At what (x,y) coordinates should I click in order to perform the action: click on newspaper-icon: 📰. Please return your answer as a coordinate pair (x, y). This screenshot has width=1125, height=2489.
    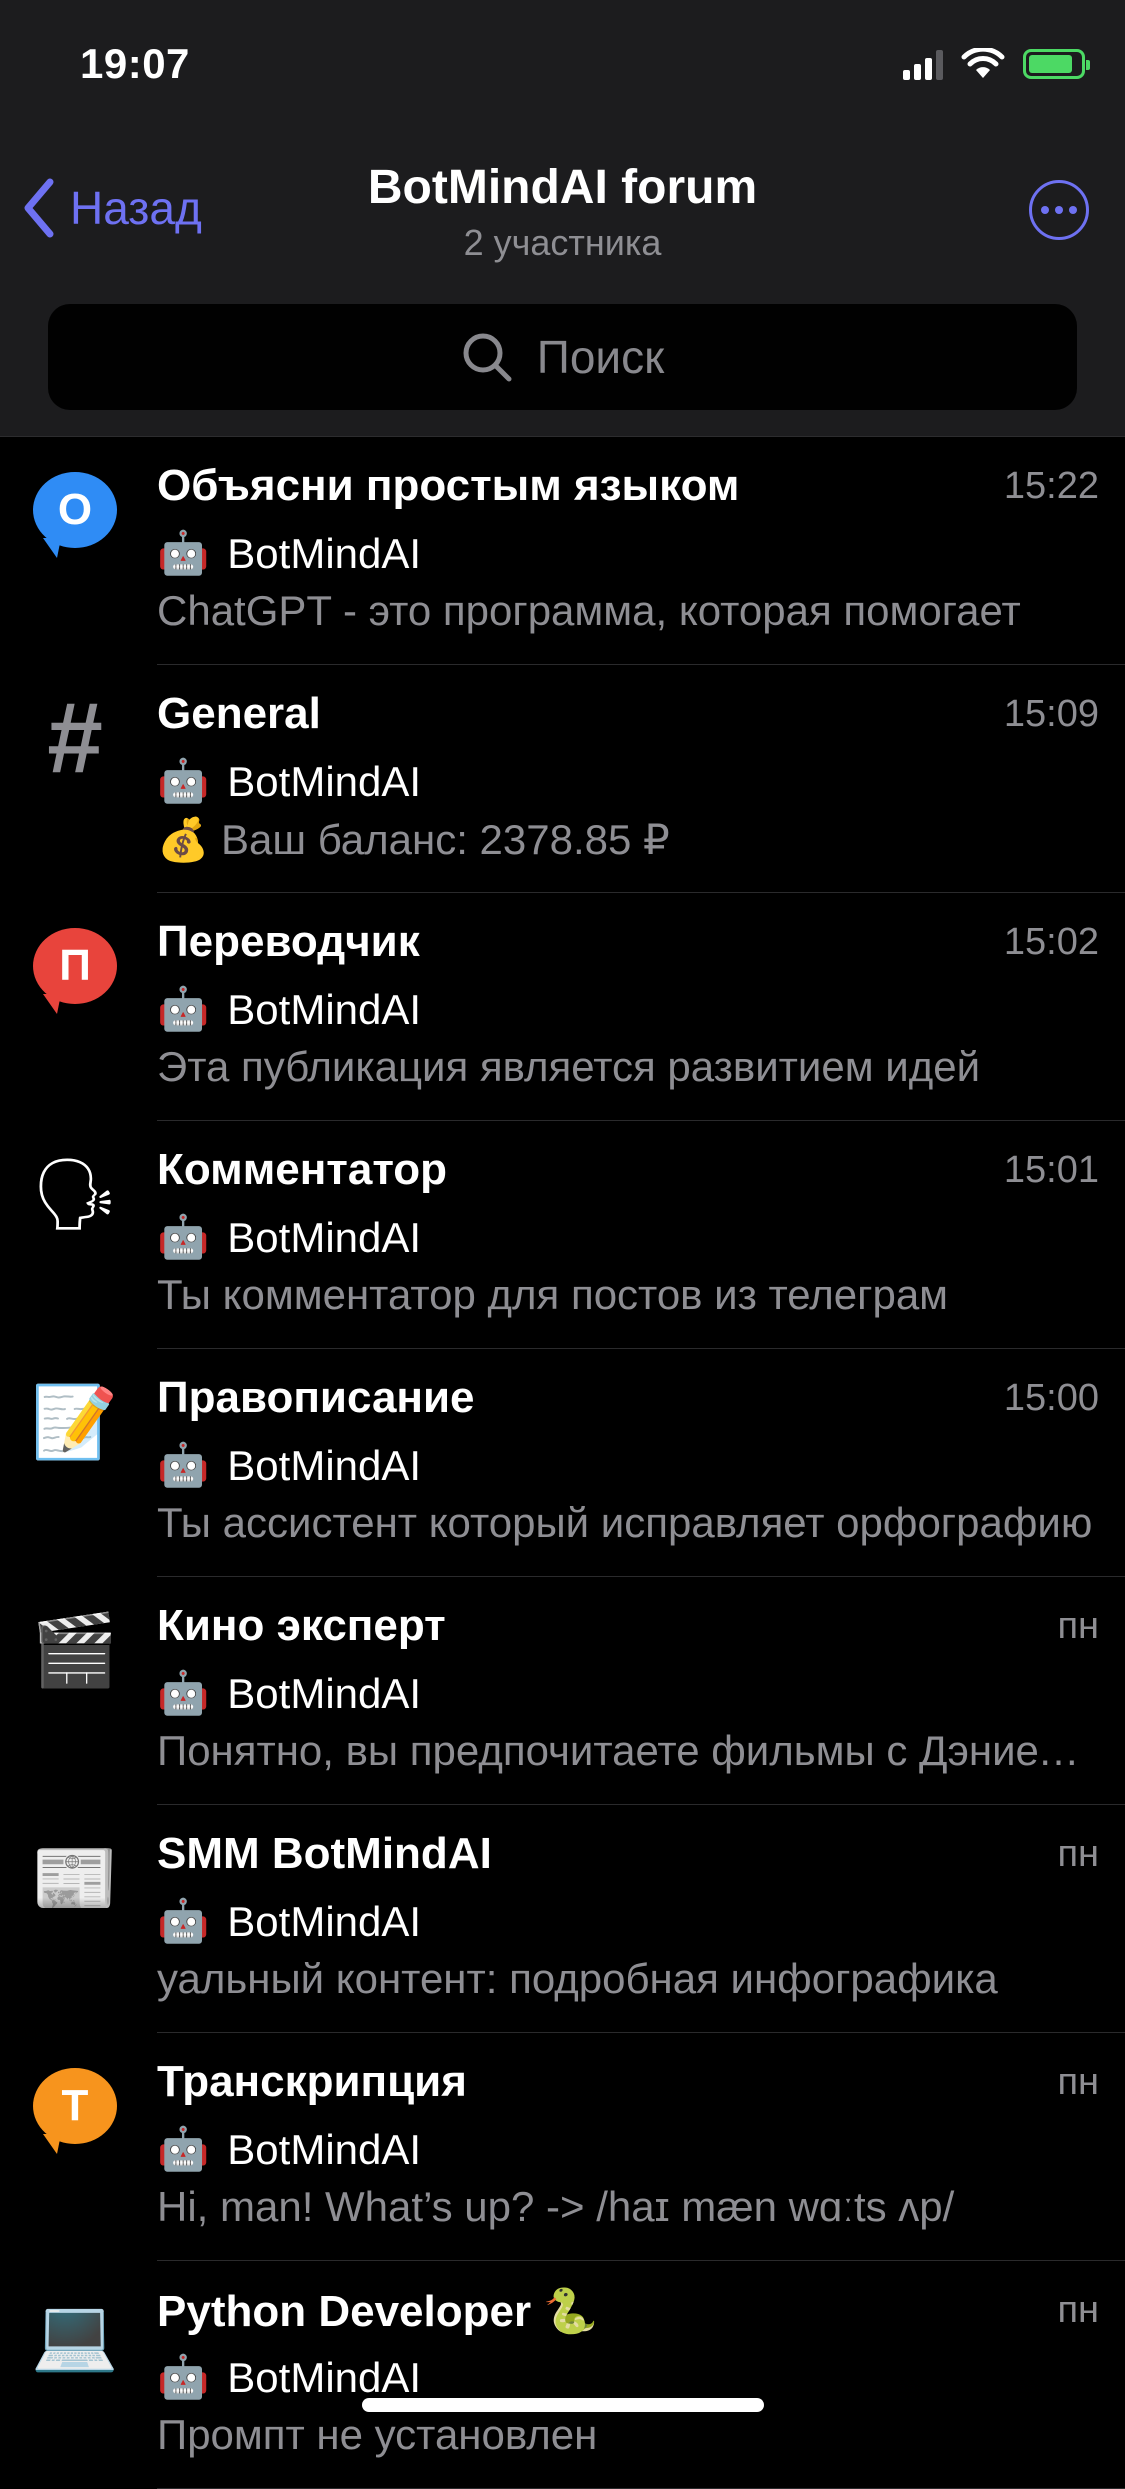
    Looking at the image, I should click on (75, 1878).